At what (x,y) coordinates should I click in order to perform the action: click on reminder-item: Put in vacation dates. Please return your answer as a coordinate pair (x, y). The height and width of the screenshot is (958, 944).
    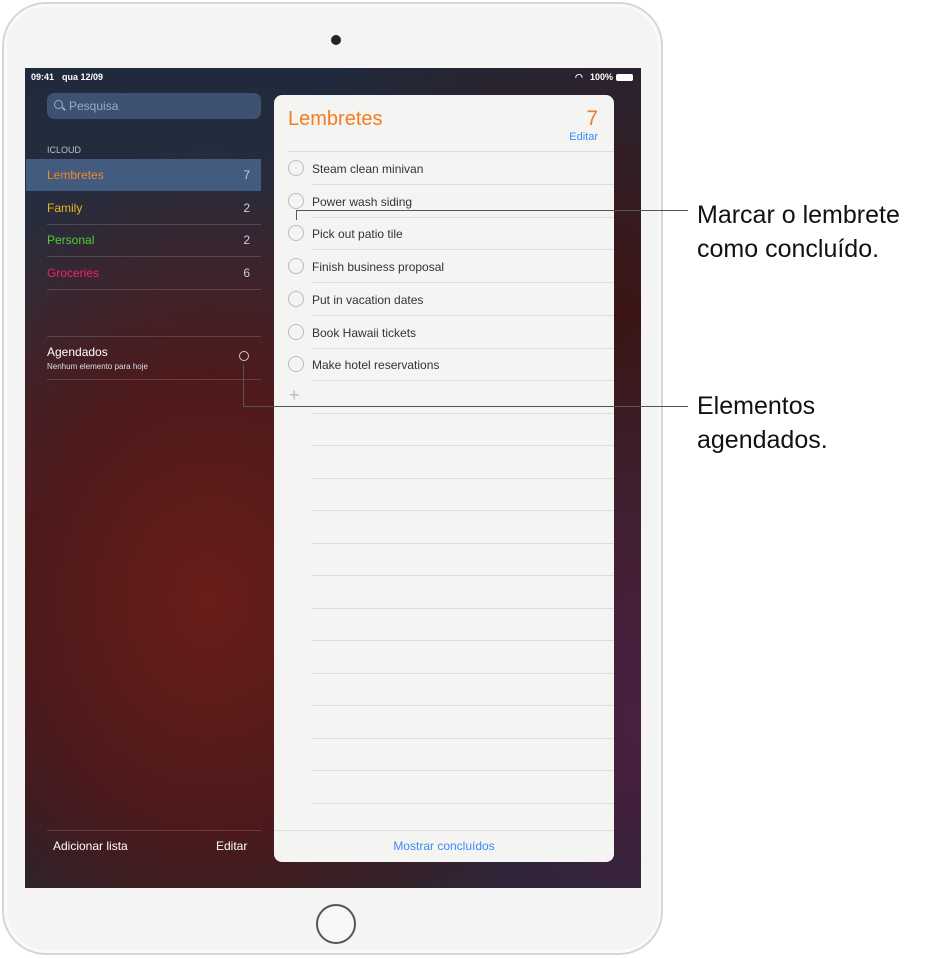
    Looking at the image, I should click on (444, 299).